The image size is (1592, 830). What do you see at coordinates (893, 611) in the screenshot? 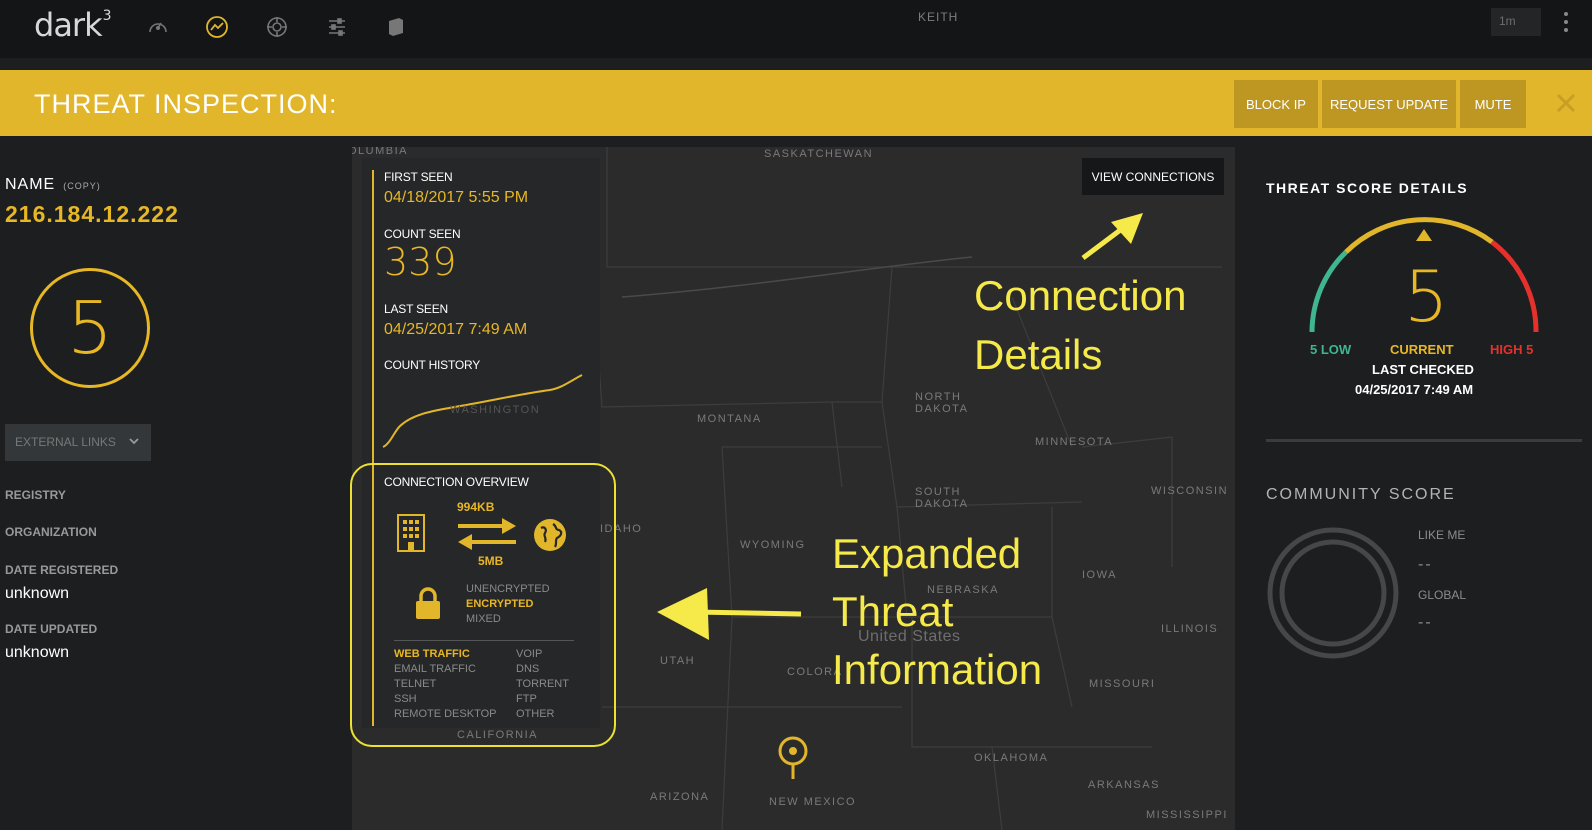
I see `annotation-threat: Threat` at bounding box center [893, 611].